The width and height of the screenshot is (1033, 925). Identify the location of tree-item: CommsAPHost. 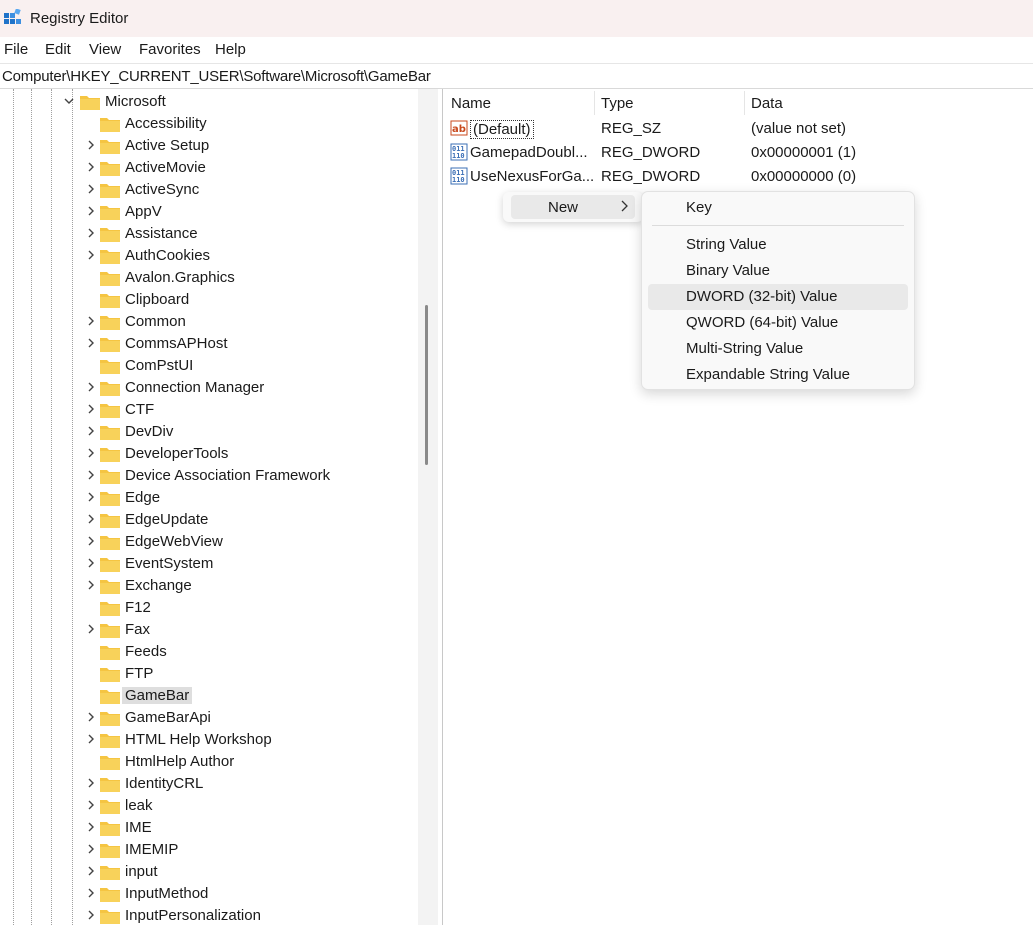
(210, 344).